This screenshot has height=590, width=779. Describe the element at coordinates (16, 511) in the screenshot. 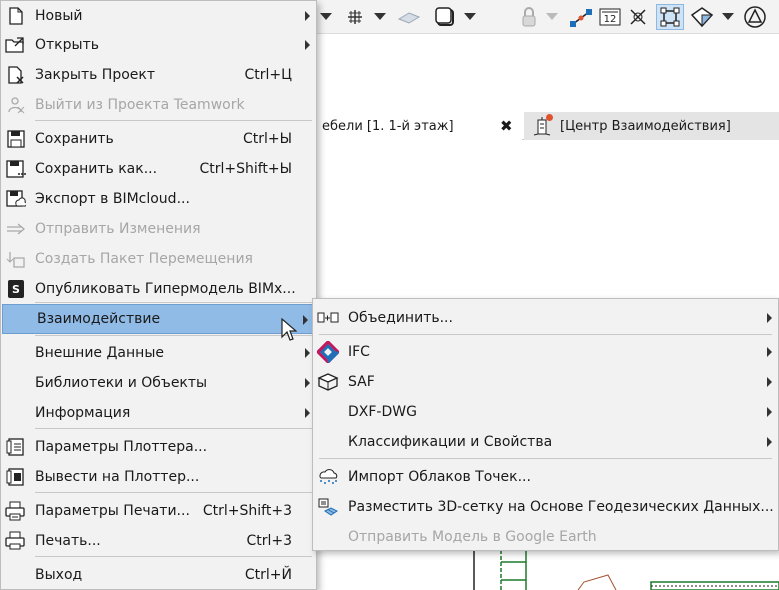

I see `print-setup-icon` at that location.